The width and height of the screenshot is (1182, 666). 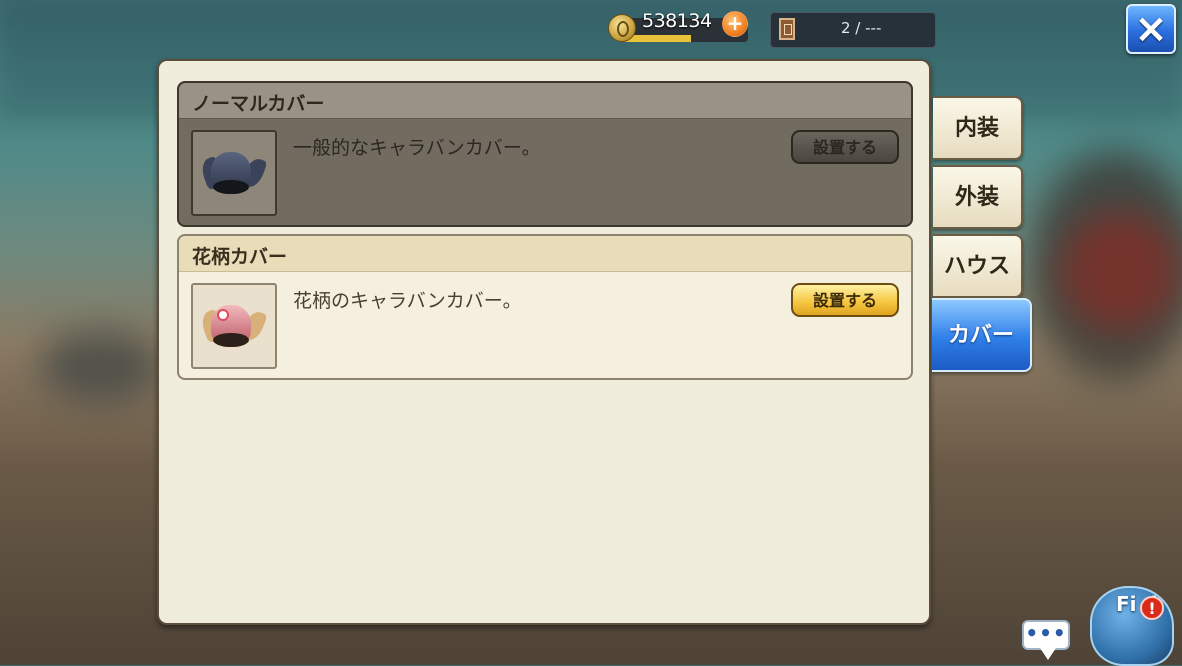 I want to click on alert-badge: !, so click(x=1152, y=608).